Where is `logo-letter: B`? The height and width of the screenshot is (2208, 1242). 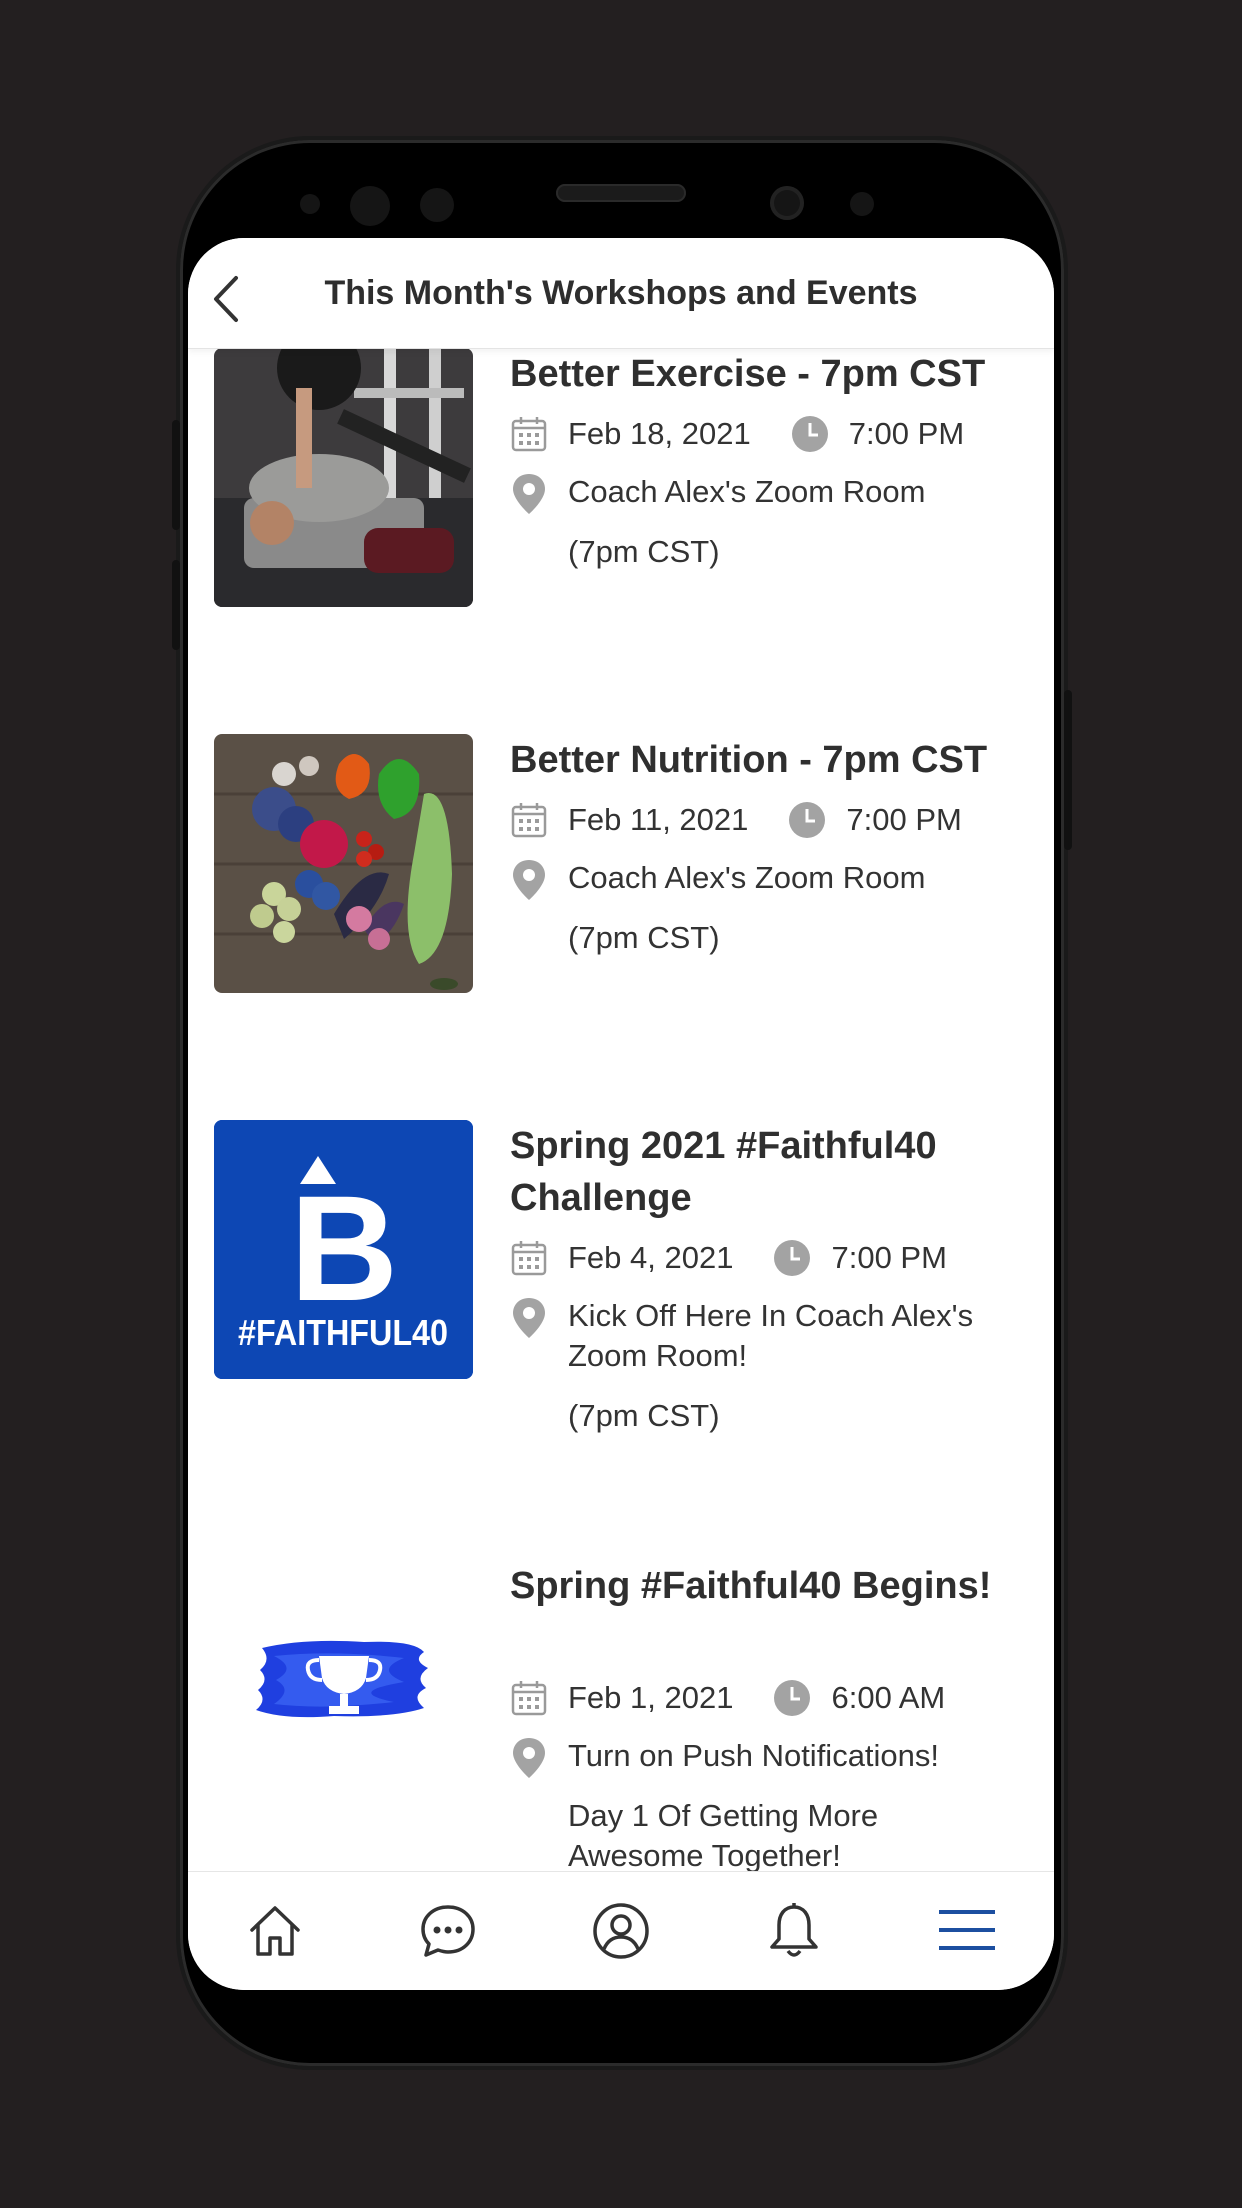
logo-letter: B is located at coordinates (344, 1248).